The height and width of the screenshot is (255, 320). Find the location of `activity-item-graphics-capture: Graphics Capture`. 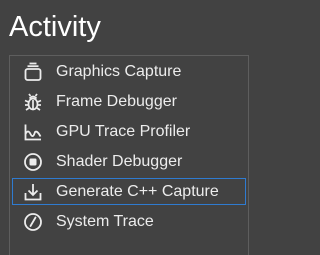

activity-item-graphics-capture: Graphics Capture is located at coordinates (129, 71).